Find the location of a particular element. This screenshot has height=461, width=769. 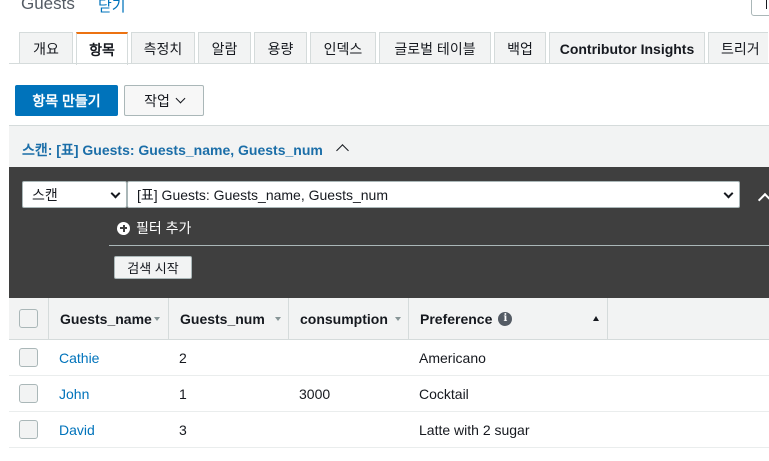

tab-indexes: 인덱스 is located at coordinates (343, 48).